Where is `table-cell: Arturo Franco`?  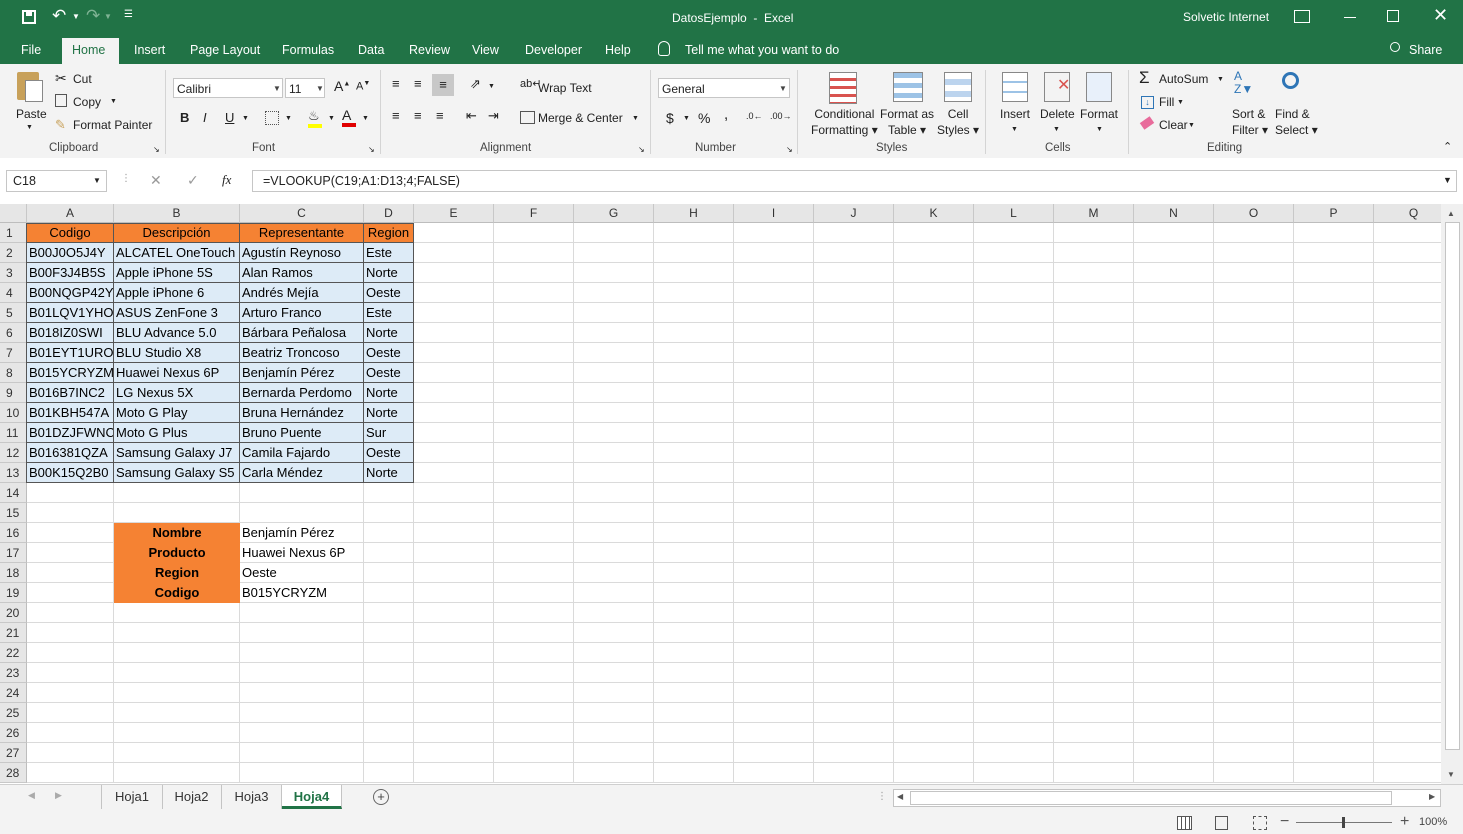 table-cell: Arturo Franco is located at coordinates (302, 313).